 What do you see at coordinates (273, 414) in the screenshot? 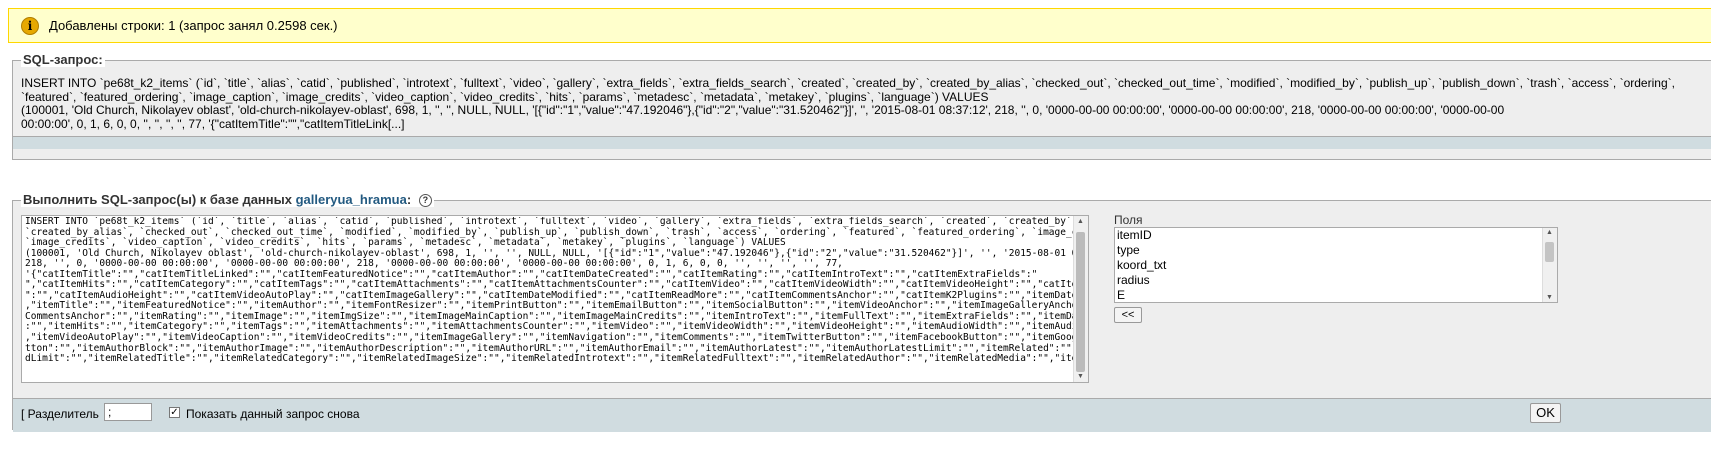
I see `show-query-label: Показать данный запрос снова` at bounding box center [273, 414].